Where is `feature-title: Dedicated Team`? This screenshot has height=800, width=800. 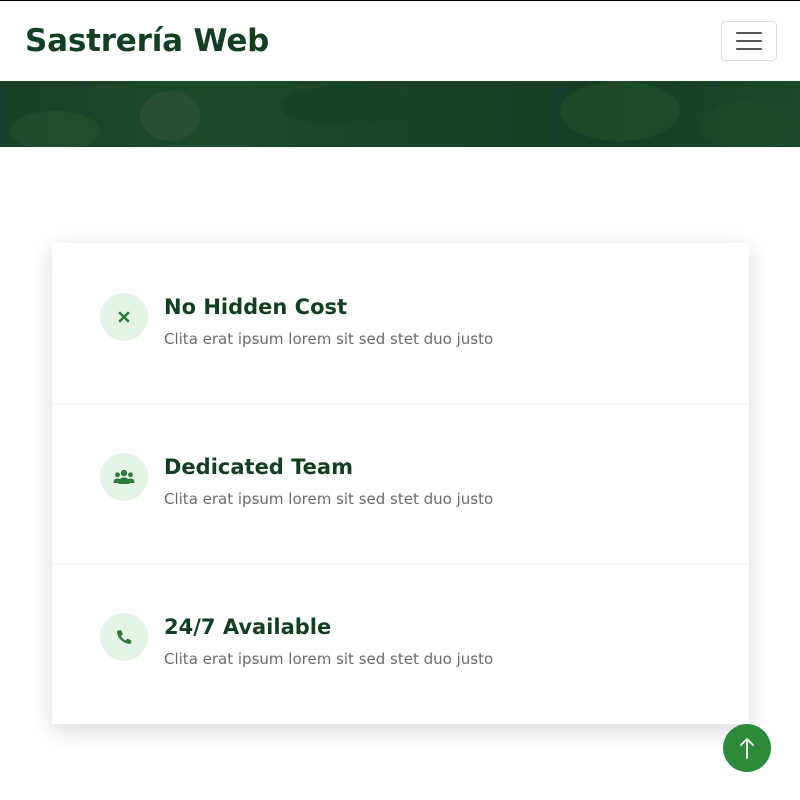 feature-title: Dedicated Team is located at coordinates (258, 467).